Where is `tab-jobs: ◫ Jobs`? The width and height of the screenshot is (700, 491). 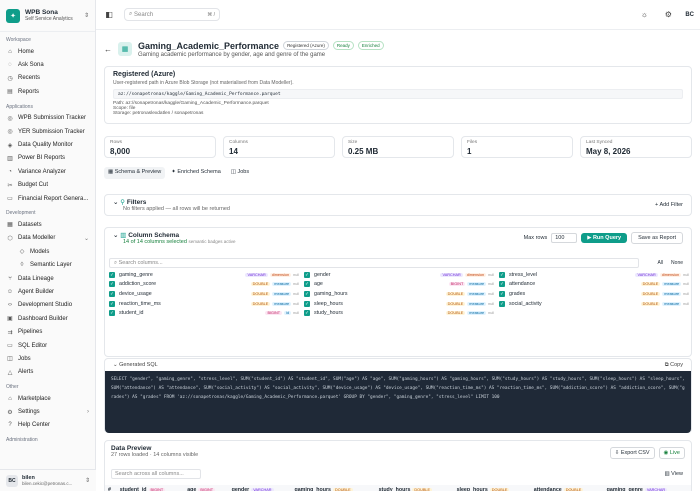
tab-jobs: ◫ Jobs is located at coordinates (240, 173).